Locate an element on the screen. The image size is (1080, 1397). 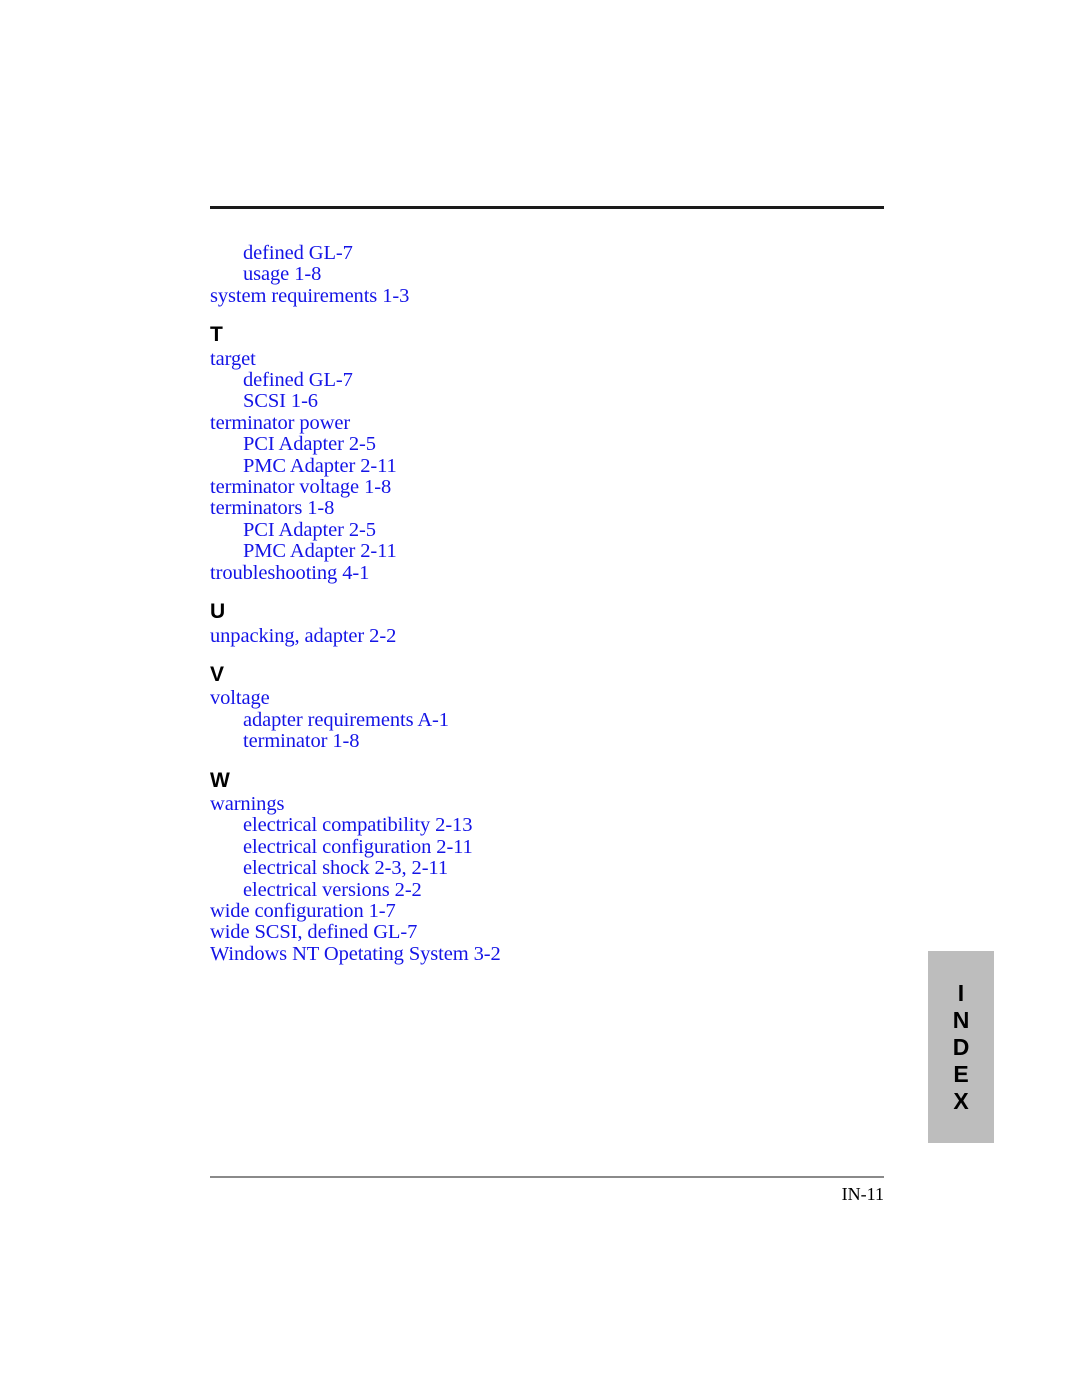
index-entry: electrical versions 2-2 is located at coordinates (332, 889).